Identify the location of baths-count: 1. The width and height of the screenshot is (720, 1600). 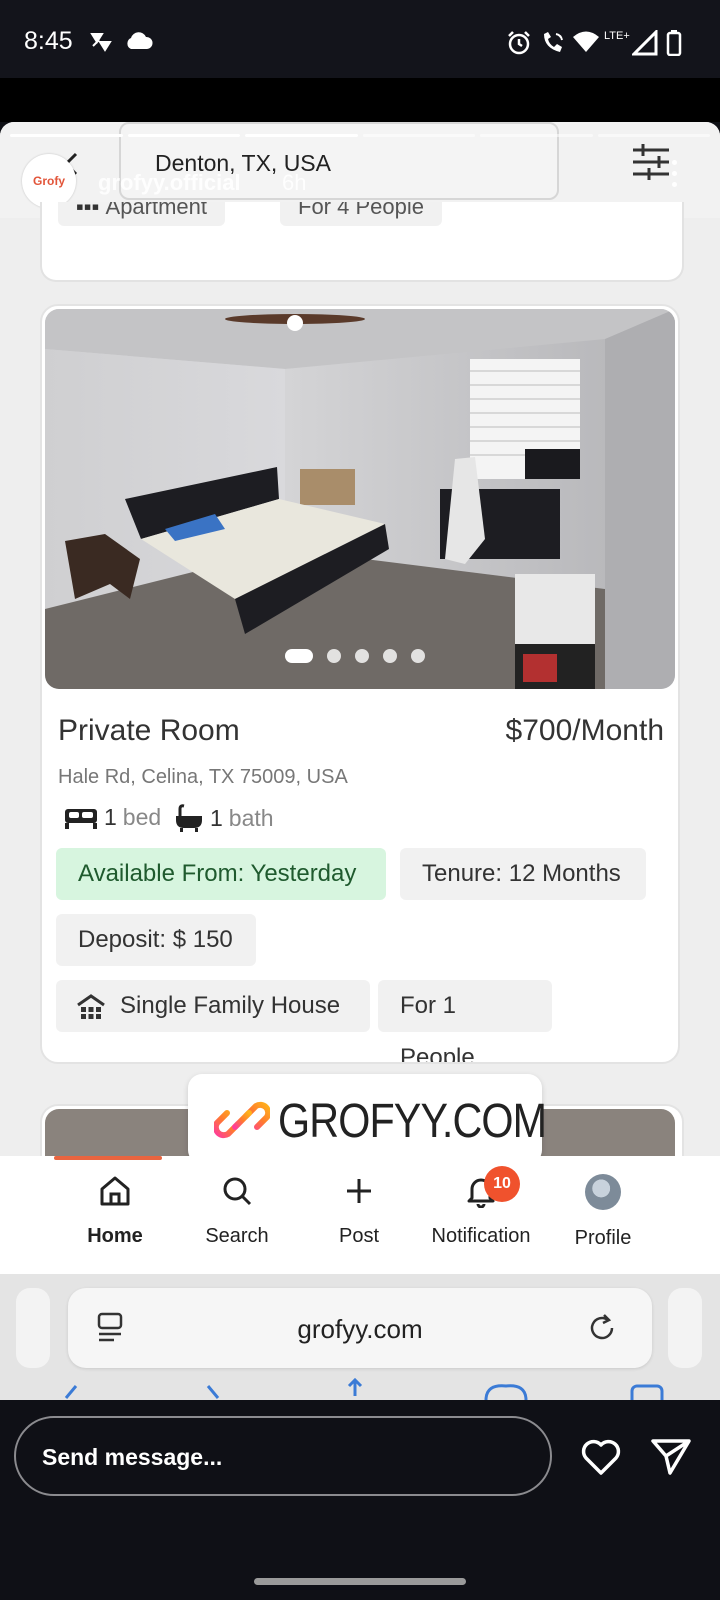
(216, 817).